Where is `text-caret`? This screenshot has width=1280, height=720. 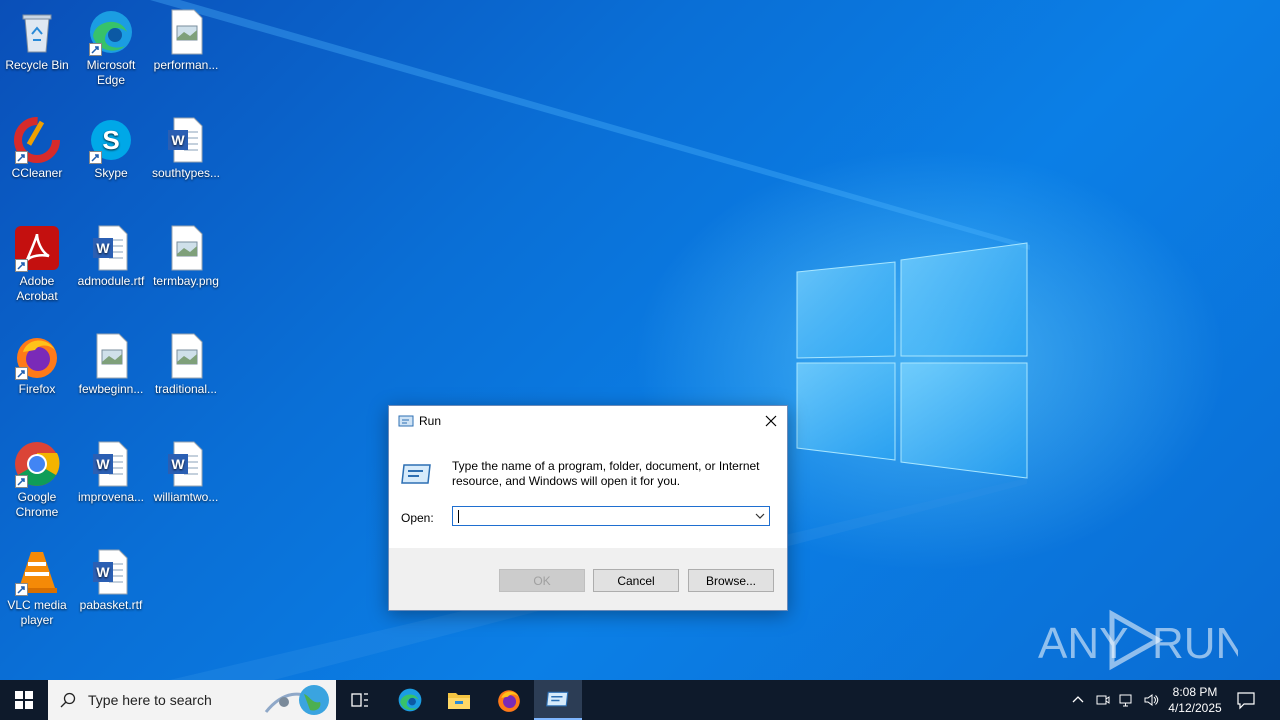 text-caret is located at coordinates (458, 516).